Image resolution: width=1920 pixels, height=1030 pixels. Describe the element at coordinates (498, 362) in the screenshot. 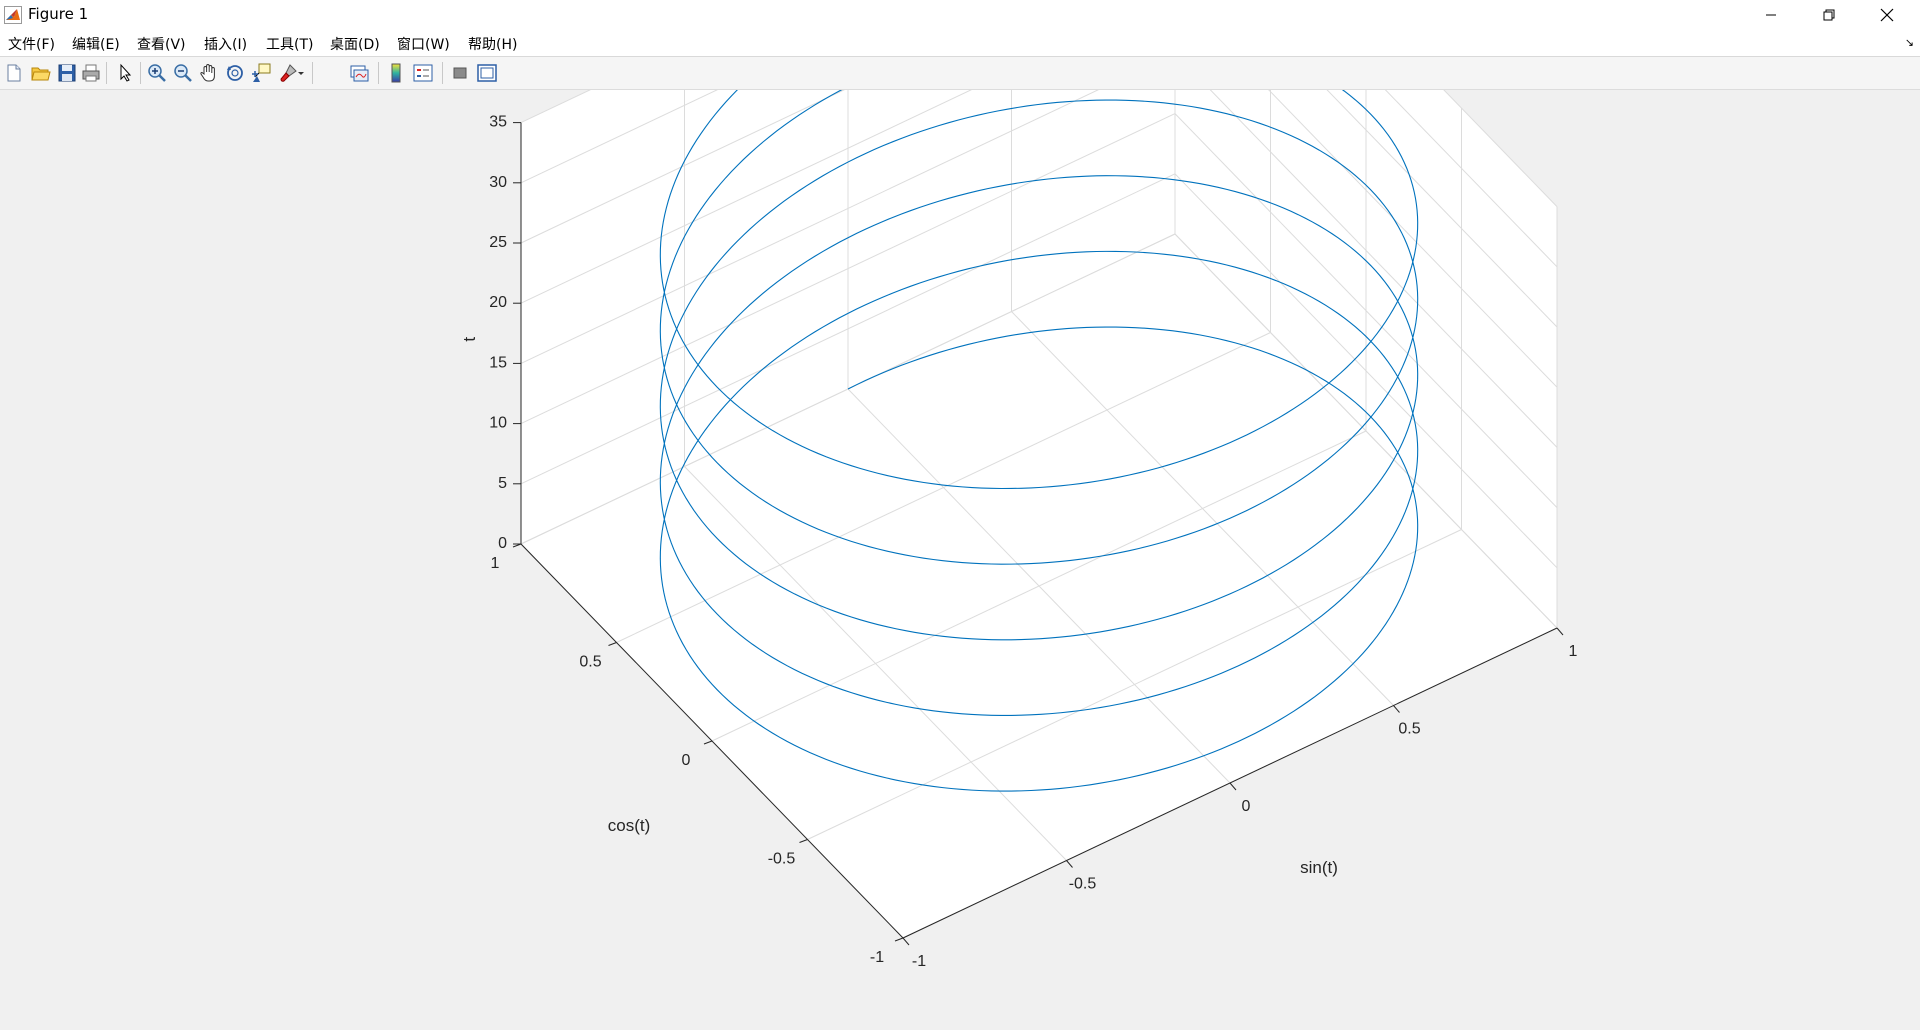

I see `z-tick-label: 15` at that location.